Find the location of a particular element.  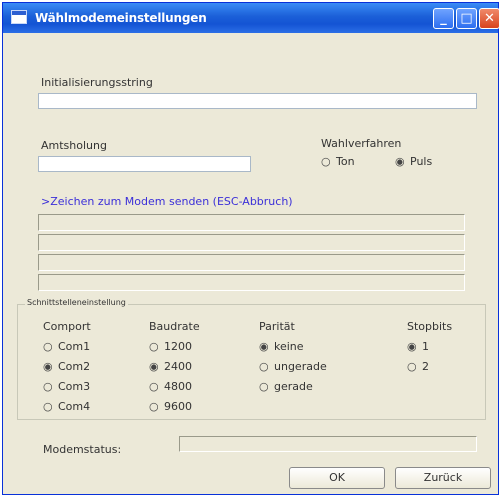

parity-option-ungerade: ○ ungerade is located at coordinates (293, 366).